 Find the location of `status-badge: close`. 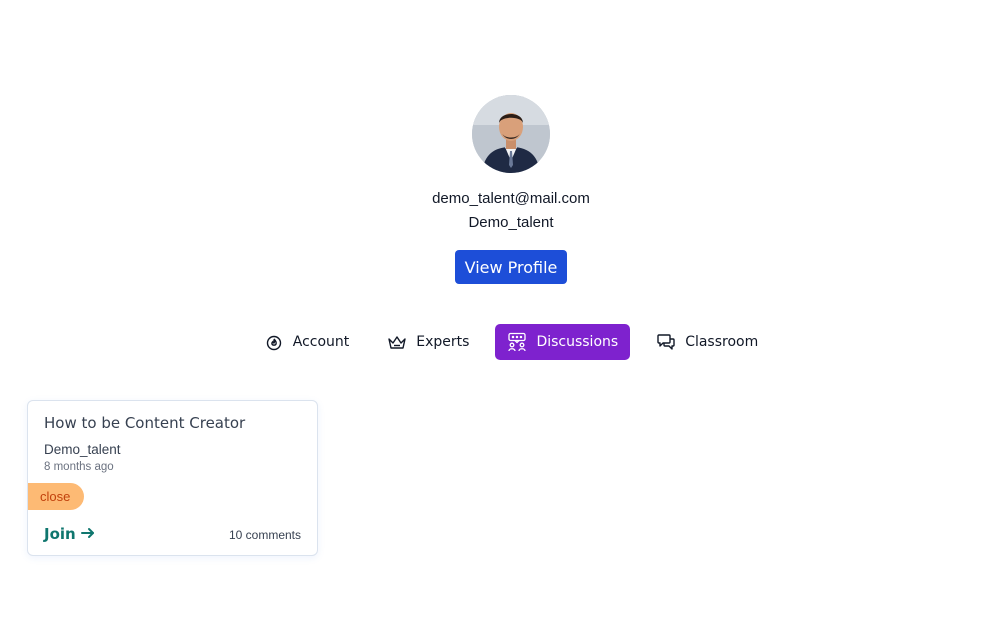

status-badge: close is located at coordinates (56, 496).